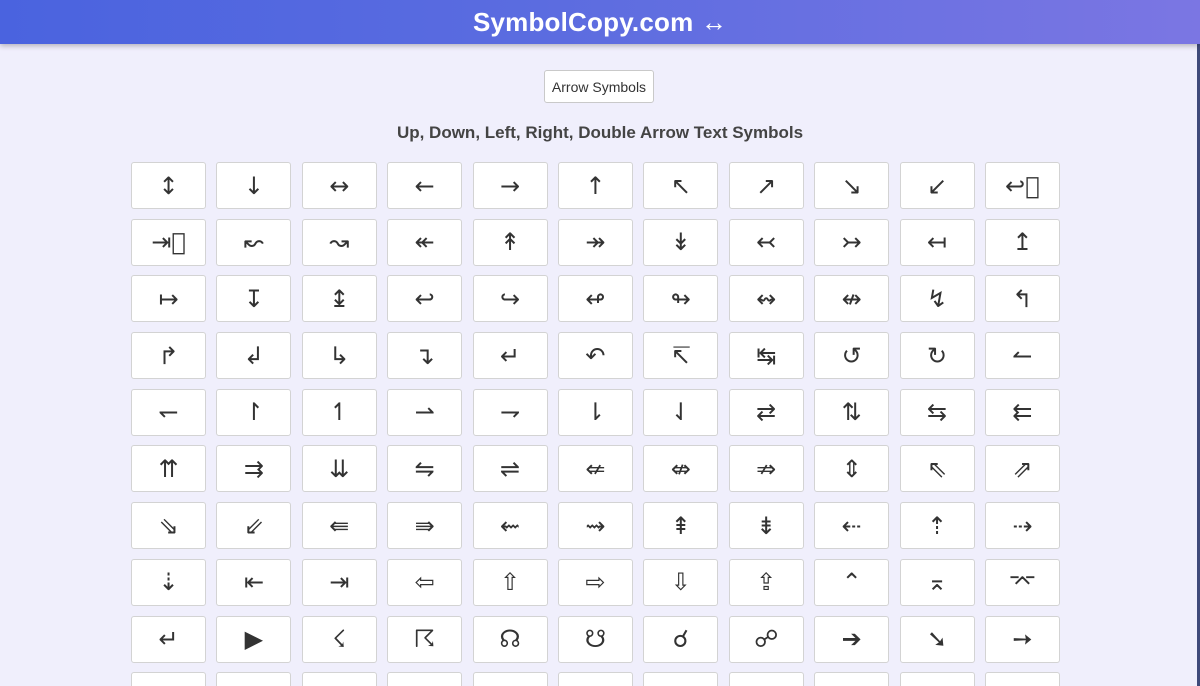 The height and width of the screenshot is (686, 1200). What do you see at coordinates (852, 526) in the screenshot?
I see `symbol-cell: ⇠` at bounding box center [852, 526].